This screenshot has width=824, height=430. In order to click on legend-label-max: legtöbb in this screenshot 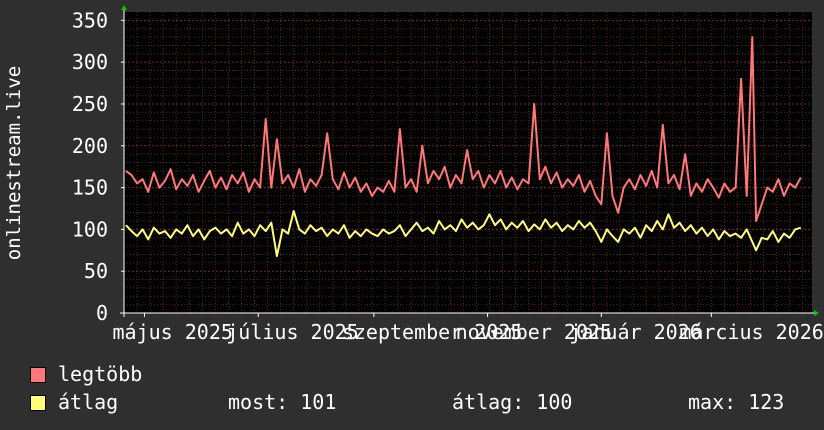, I will do `click(100, 374)`.